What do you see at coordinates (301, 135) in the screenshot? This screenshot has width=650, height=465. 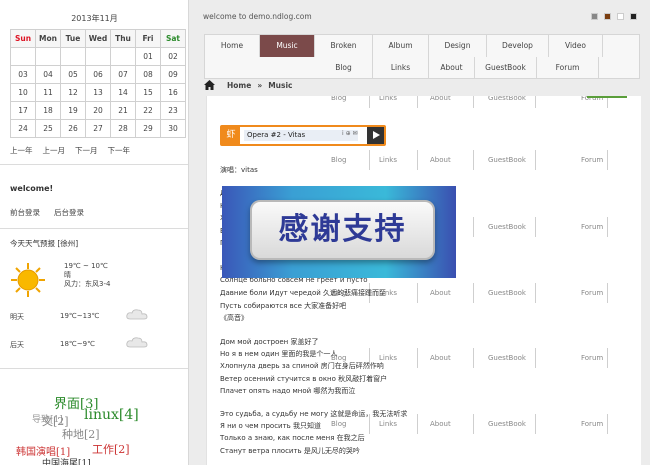 I see `player-track-title: Opera #2 - Vitas` at bounding box center [301, 135].